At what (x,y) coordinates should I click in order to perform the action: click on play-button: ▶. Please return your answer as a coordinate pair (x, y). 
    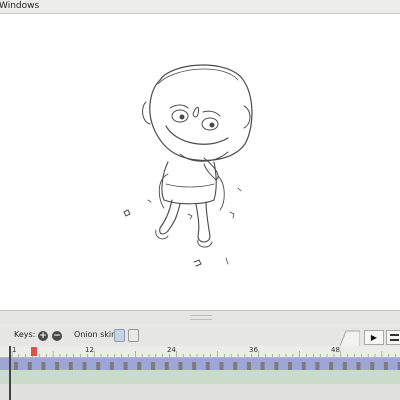
    Looking at the image, I should click on (374, 337).